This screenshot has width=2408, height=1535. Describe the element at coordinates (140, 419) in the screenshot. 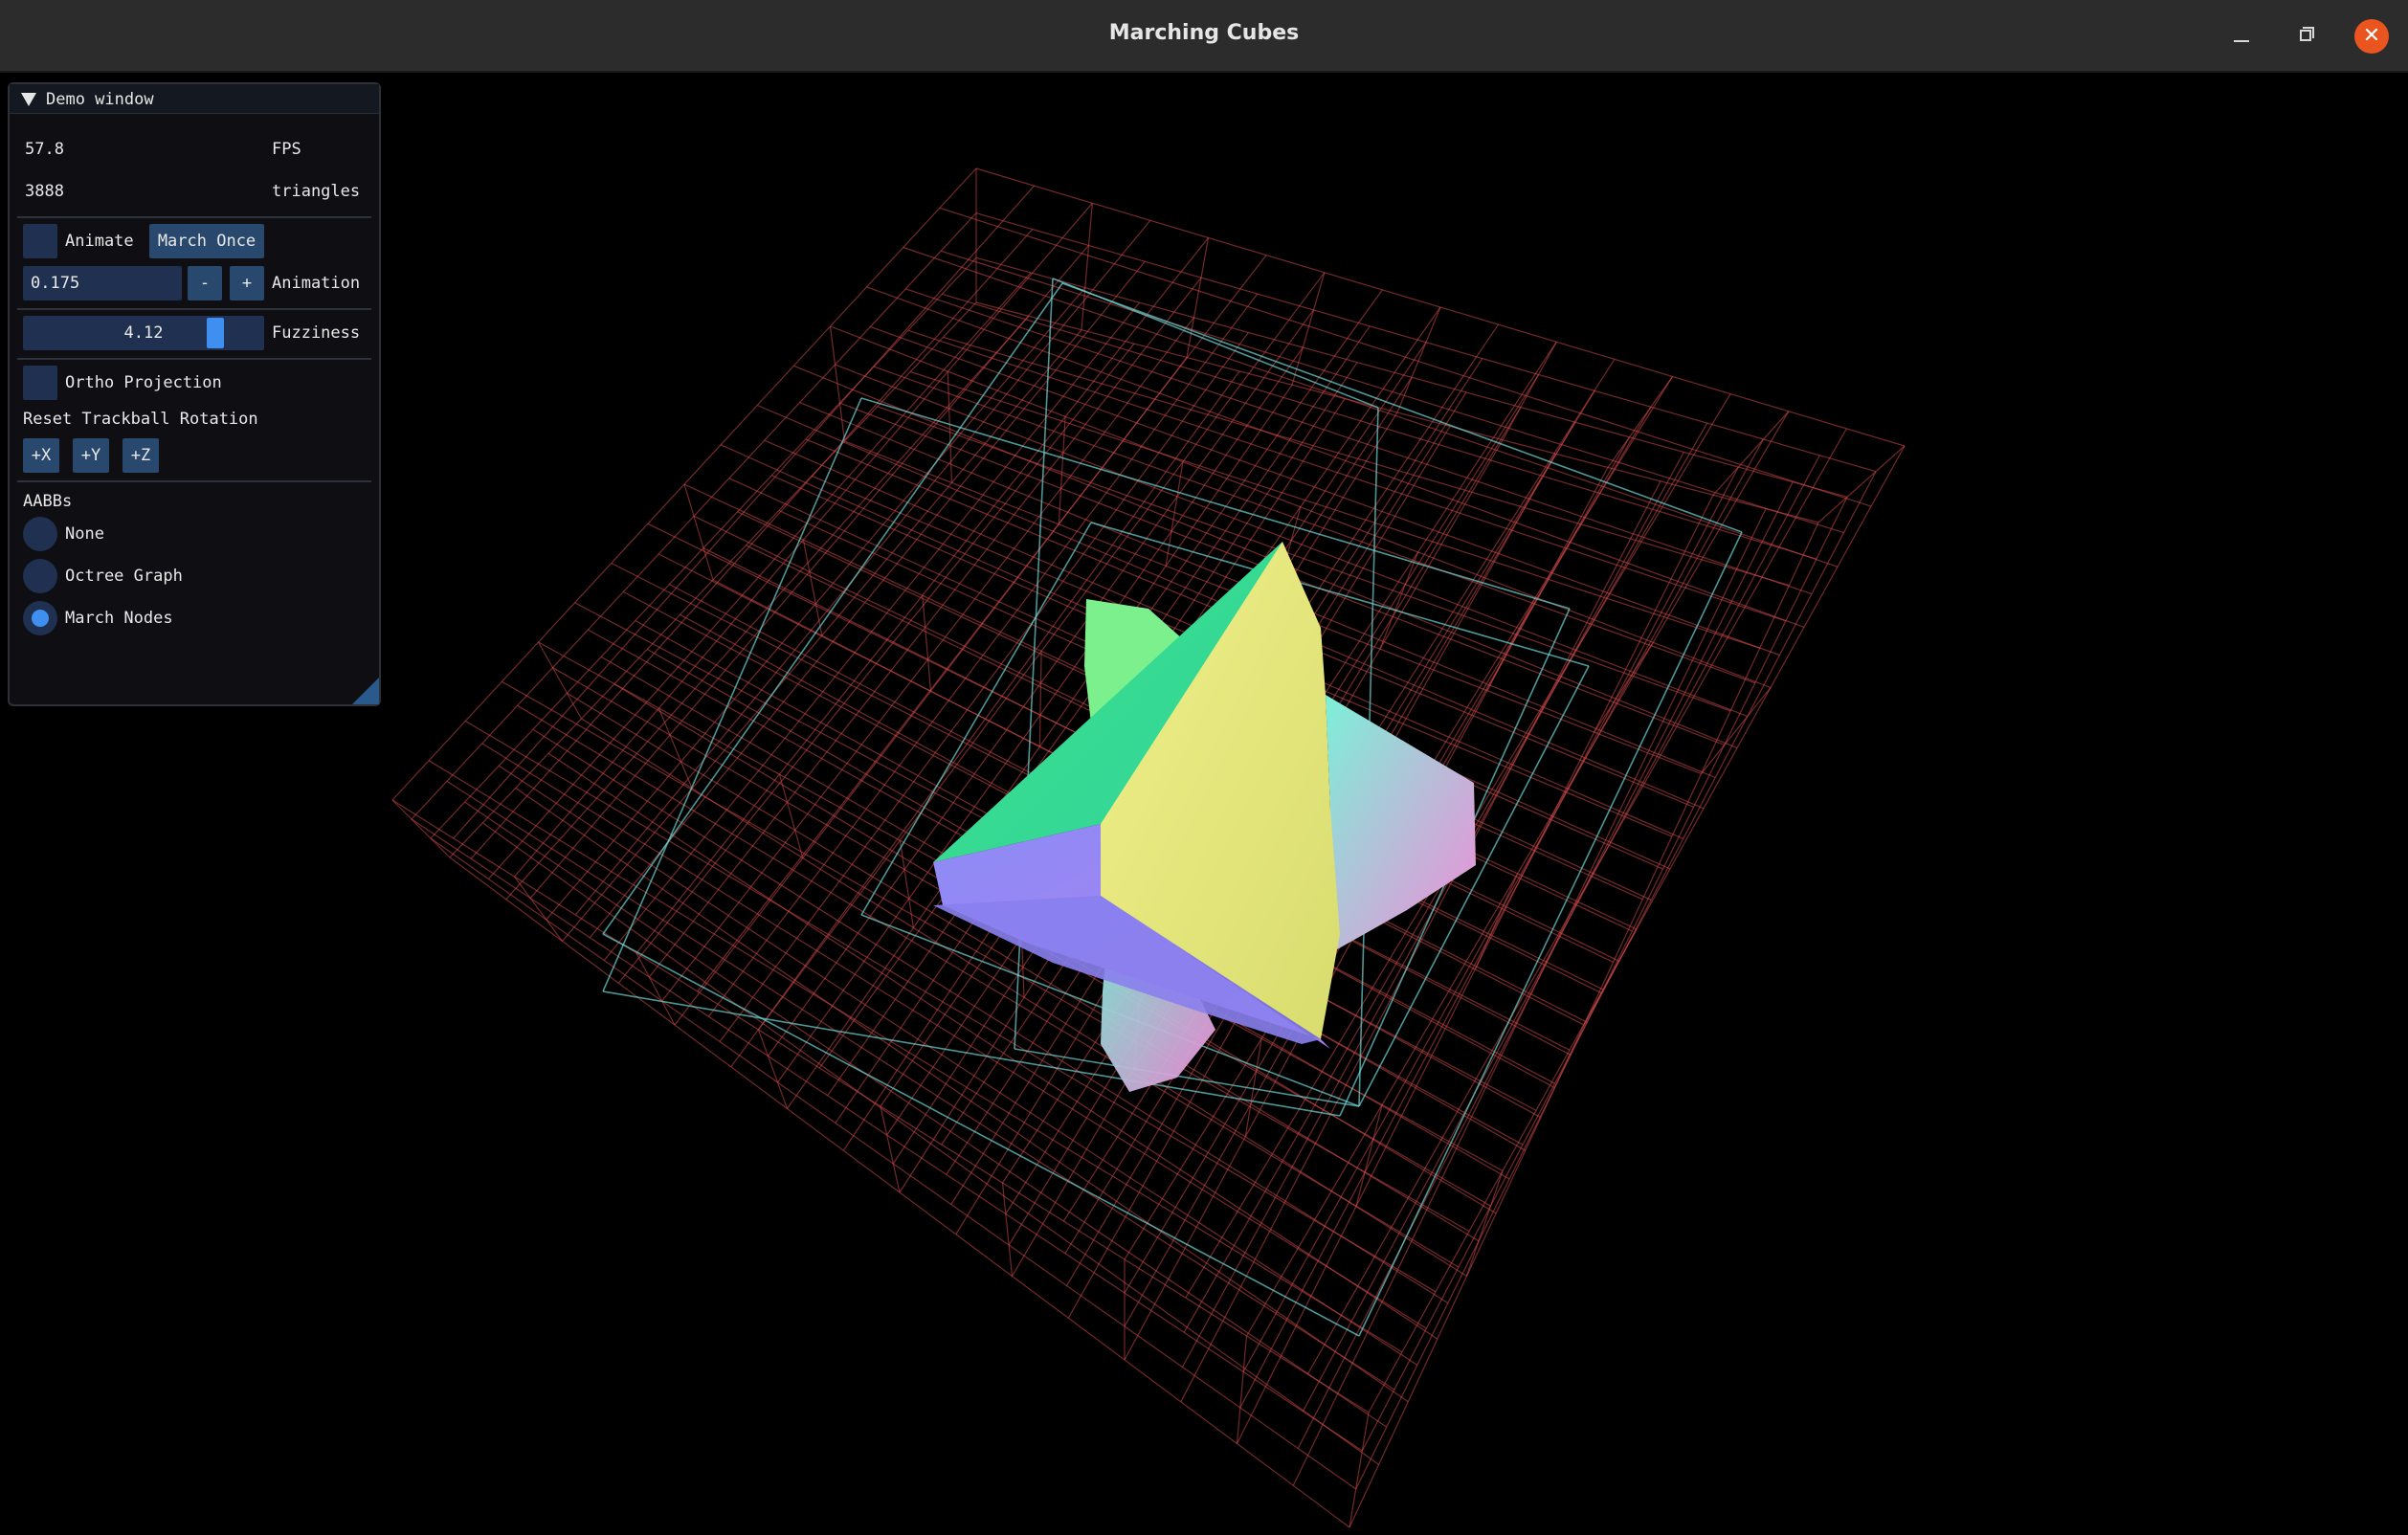

I see `reset-trackball-label: Reset Trackball Rotation` at that location.